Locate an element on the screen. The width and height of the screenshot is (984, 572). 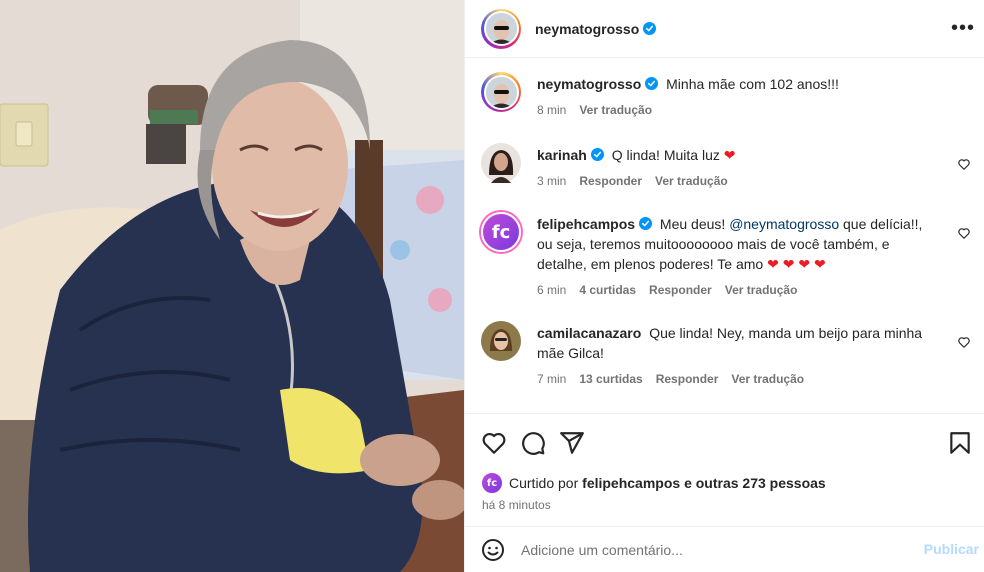
comment-username: camilacanazaro is located at coordinates (589, 333).